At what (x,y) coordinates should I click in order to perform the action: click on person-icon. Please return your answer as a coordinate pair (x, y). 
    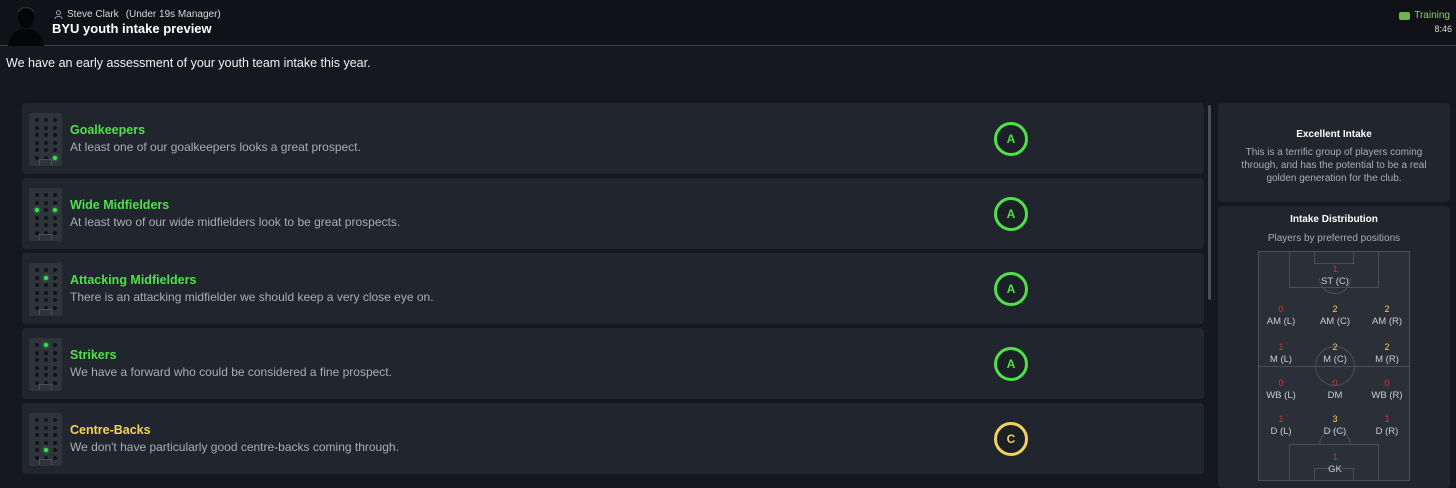
    Looking at the image, I should click on (58, 14).